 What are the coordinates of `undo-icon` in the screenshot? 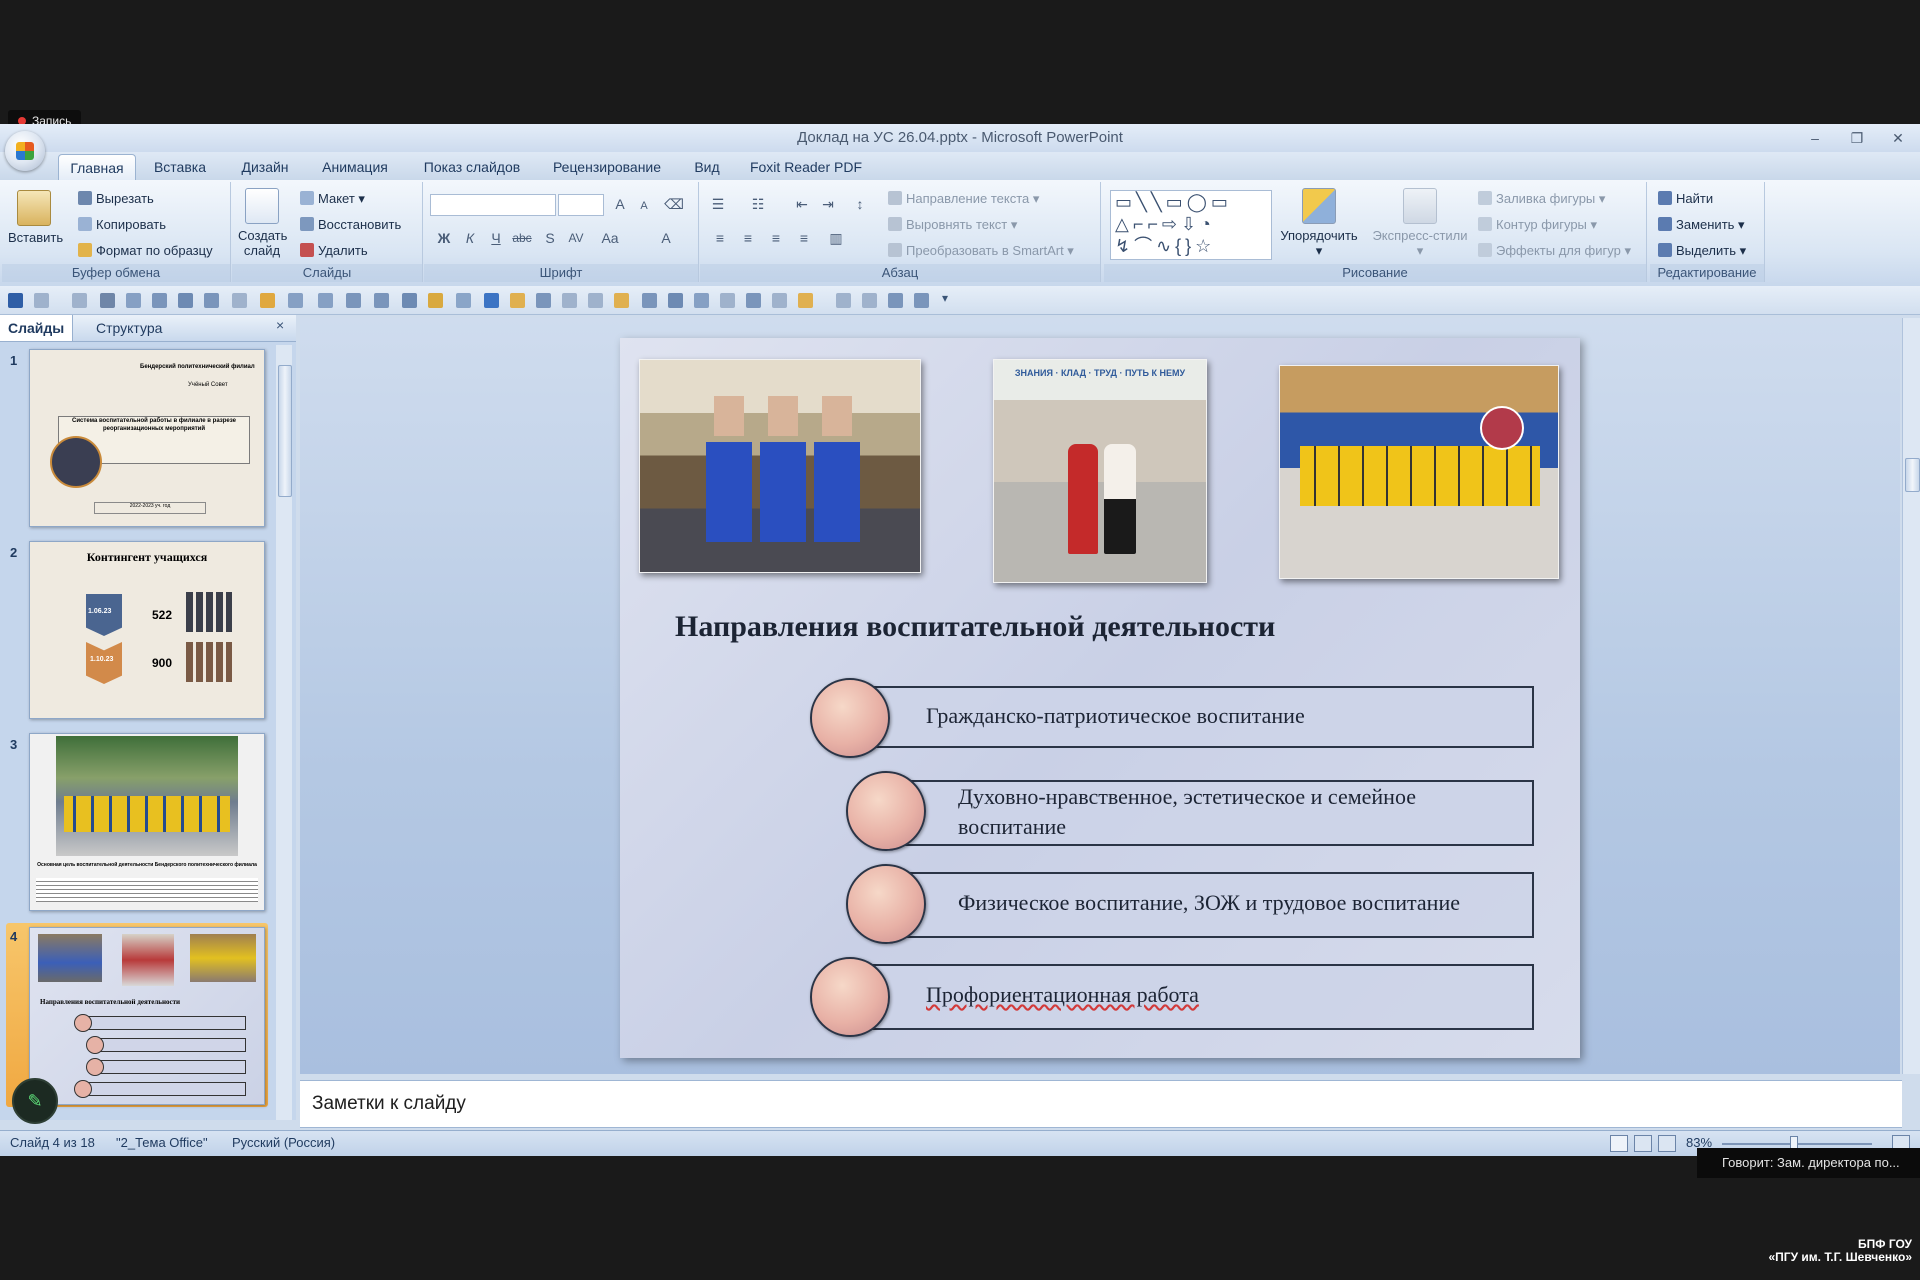 It's located at (41, 300).